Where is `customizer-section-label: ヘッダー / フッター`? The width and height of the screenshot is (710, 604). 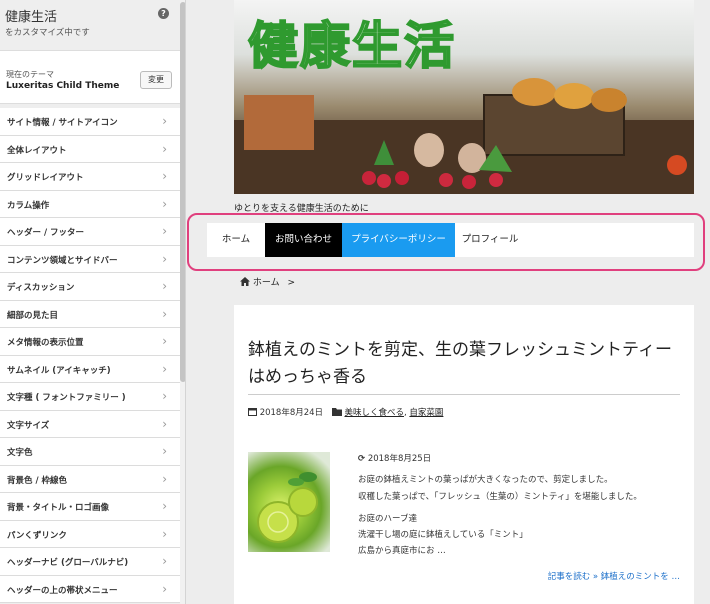 customizer-section-label: ヘッダー / フッター is located at coordinates (46, 233).